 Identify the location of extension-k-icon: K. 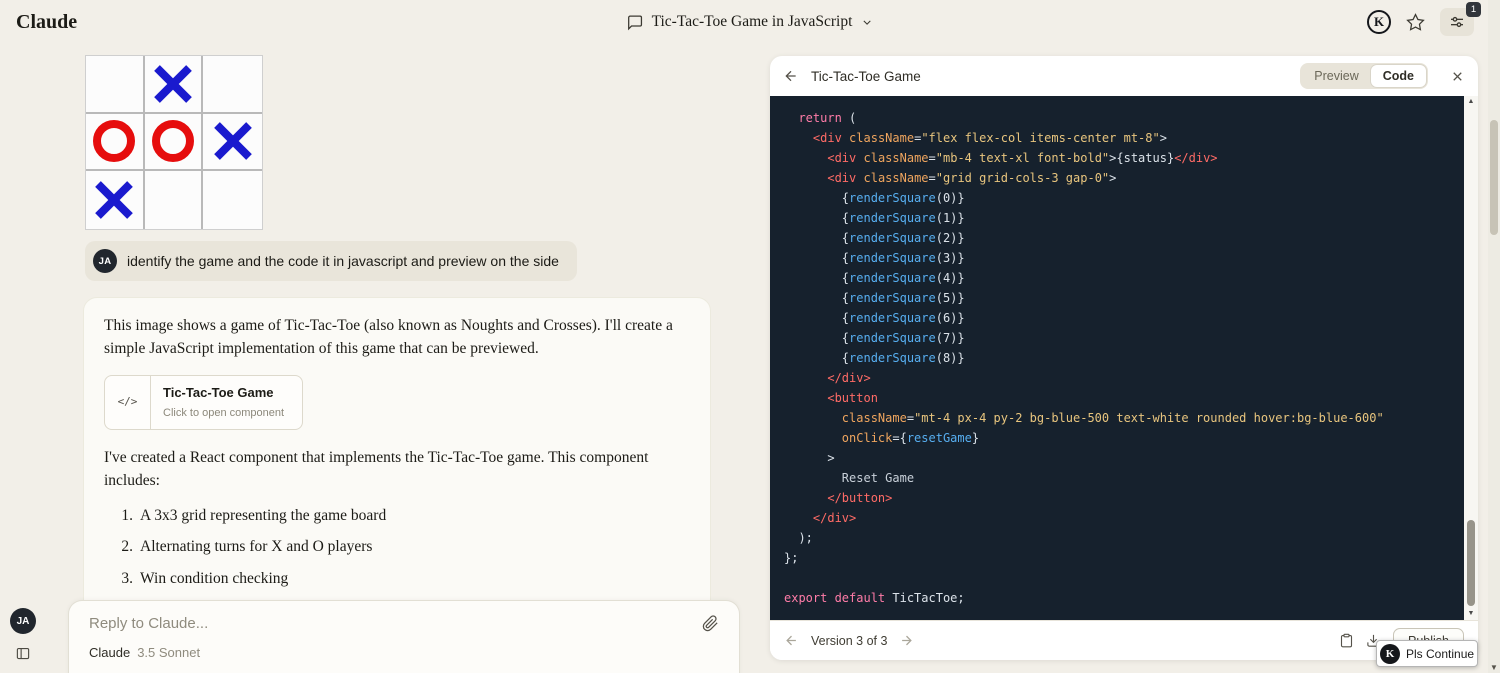
(1379, 22).